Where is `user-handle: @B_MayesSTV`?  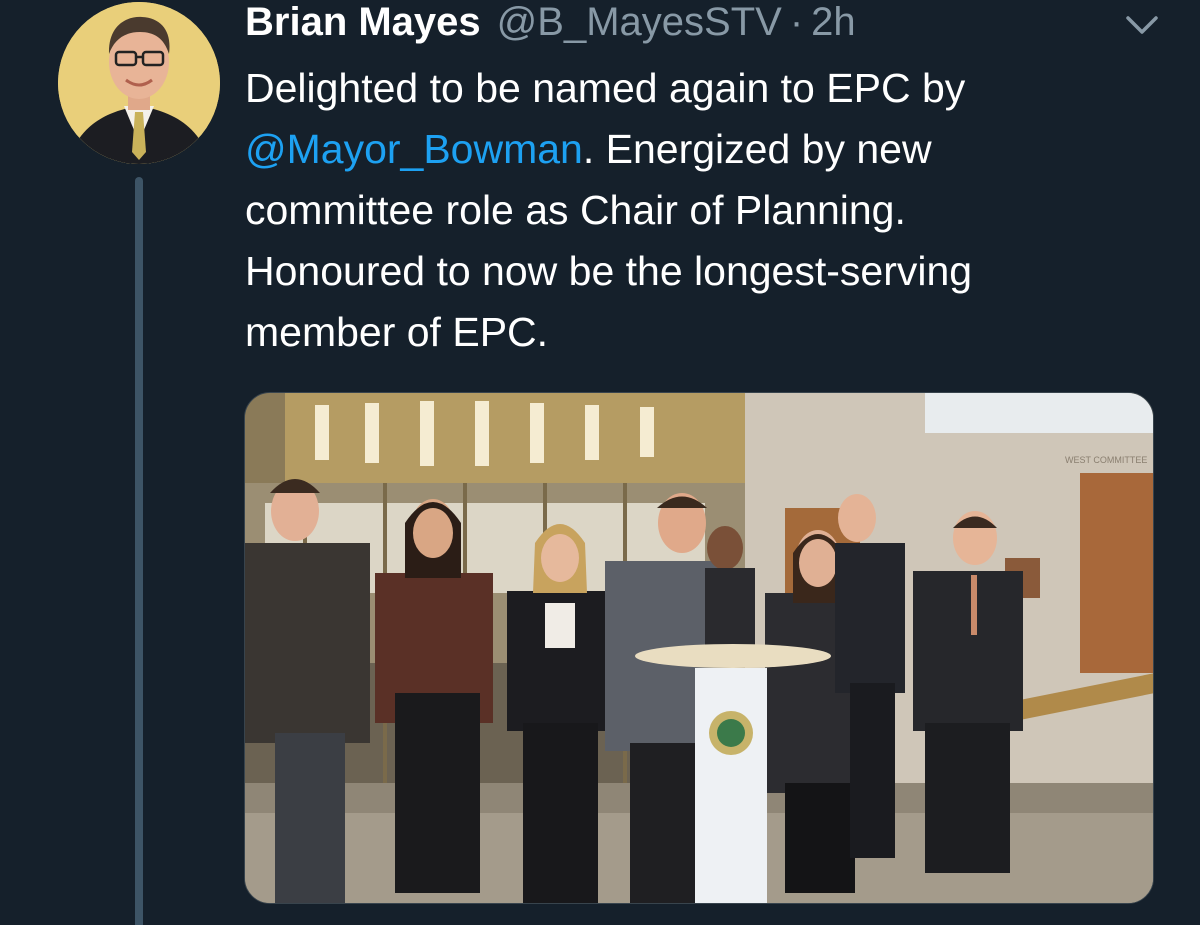 user-handle: @B_MayesSTV is located at coordinates (639, 22).